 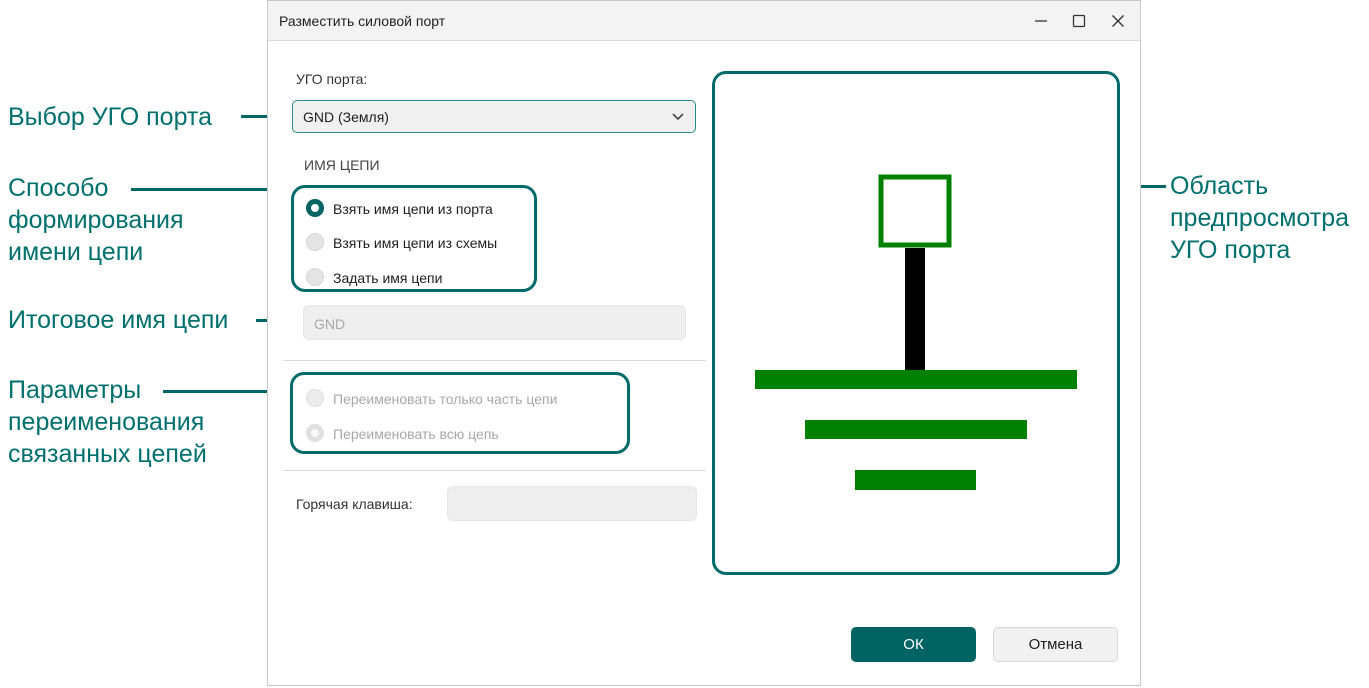 I want to click on annotation-line-text: Область, so click(x=1219, y=186).